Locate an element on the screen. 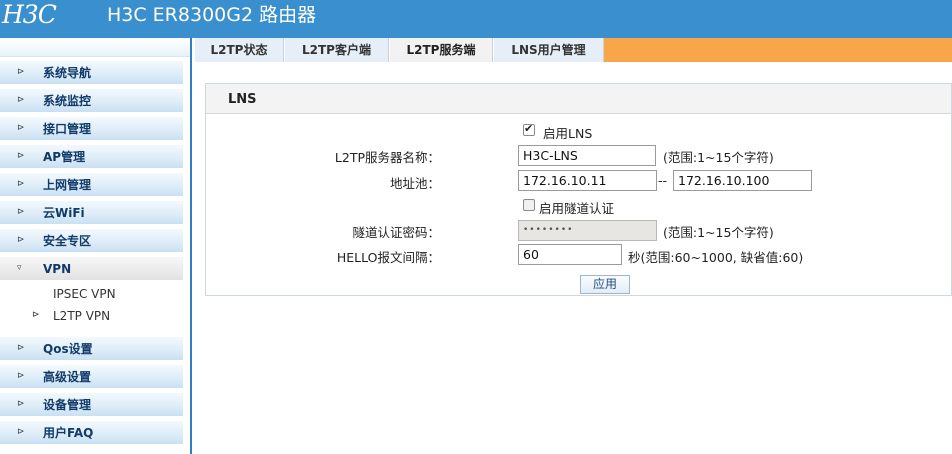  apply-button: 应用 is located at coordinates (605, 284).